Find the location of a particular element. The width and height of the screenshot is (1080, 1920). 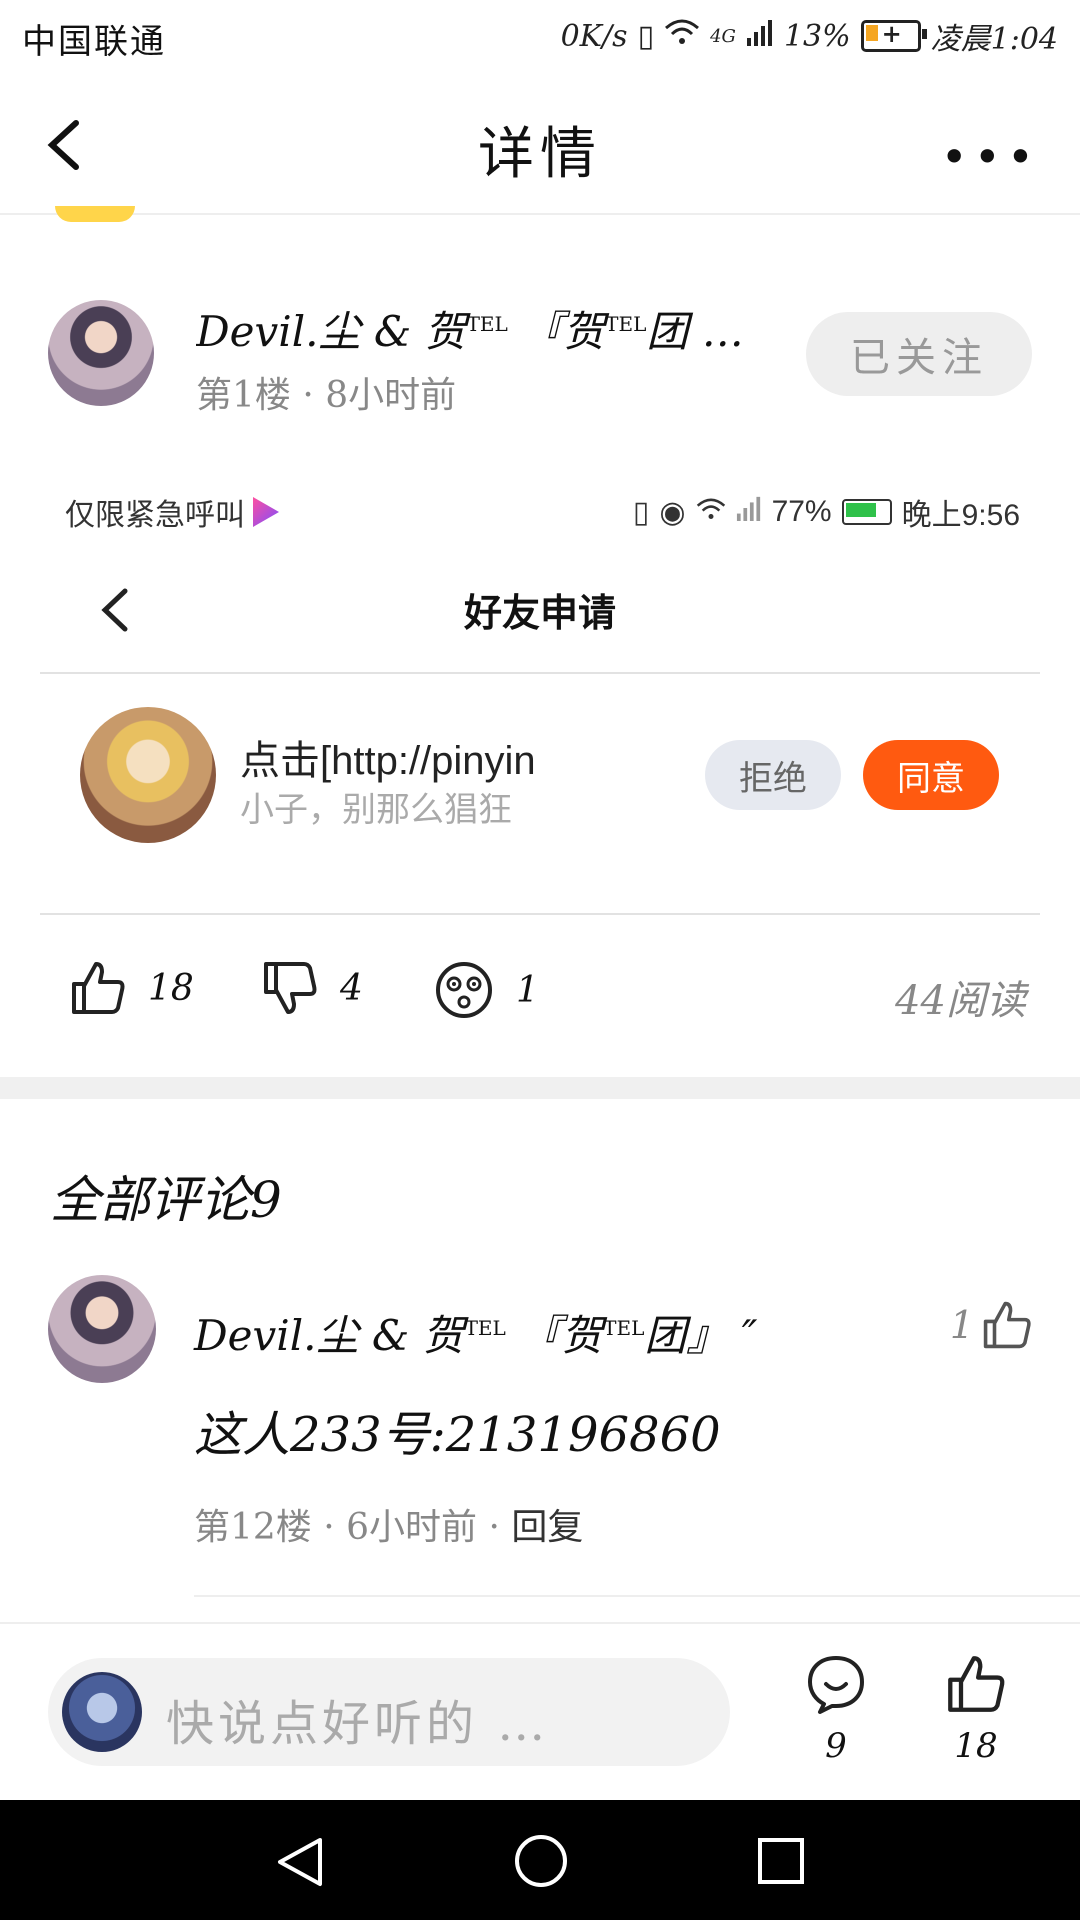

requester-name: 点击[http://pinyin is located at coordinates (388, 761).